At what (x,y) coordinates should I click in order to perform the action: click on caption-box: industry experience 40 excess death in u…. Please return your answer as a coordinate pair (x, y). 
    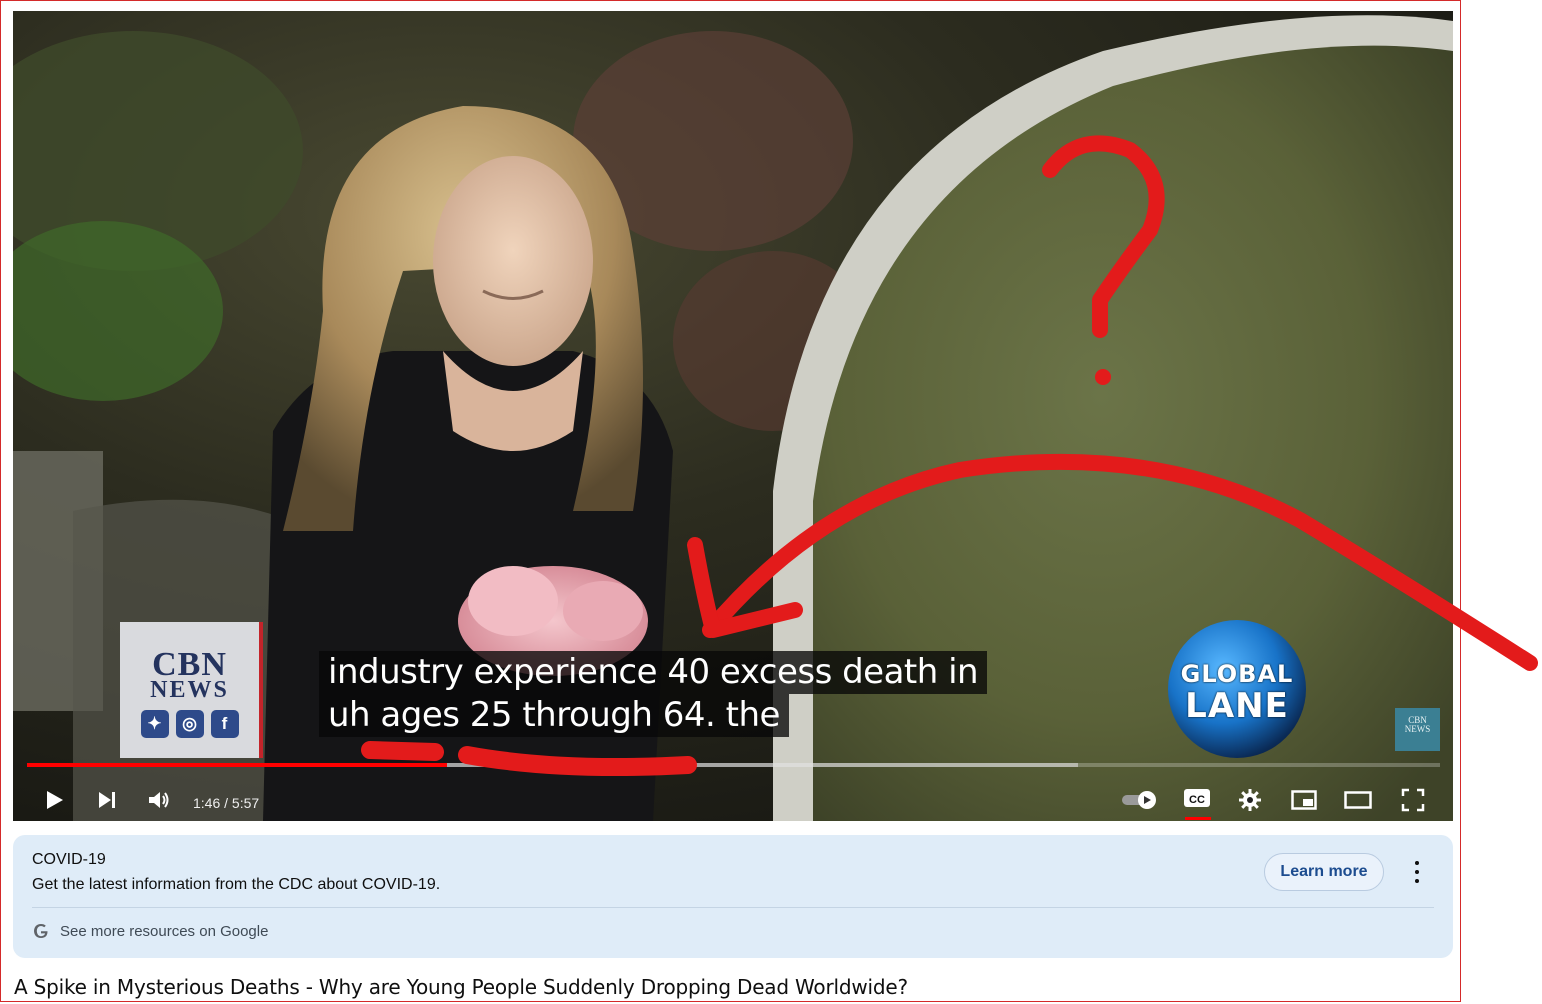
    Looking at the image, I should click on (653, 694).